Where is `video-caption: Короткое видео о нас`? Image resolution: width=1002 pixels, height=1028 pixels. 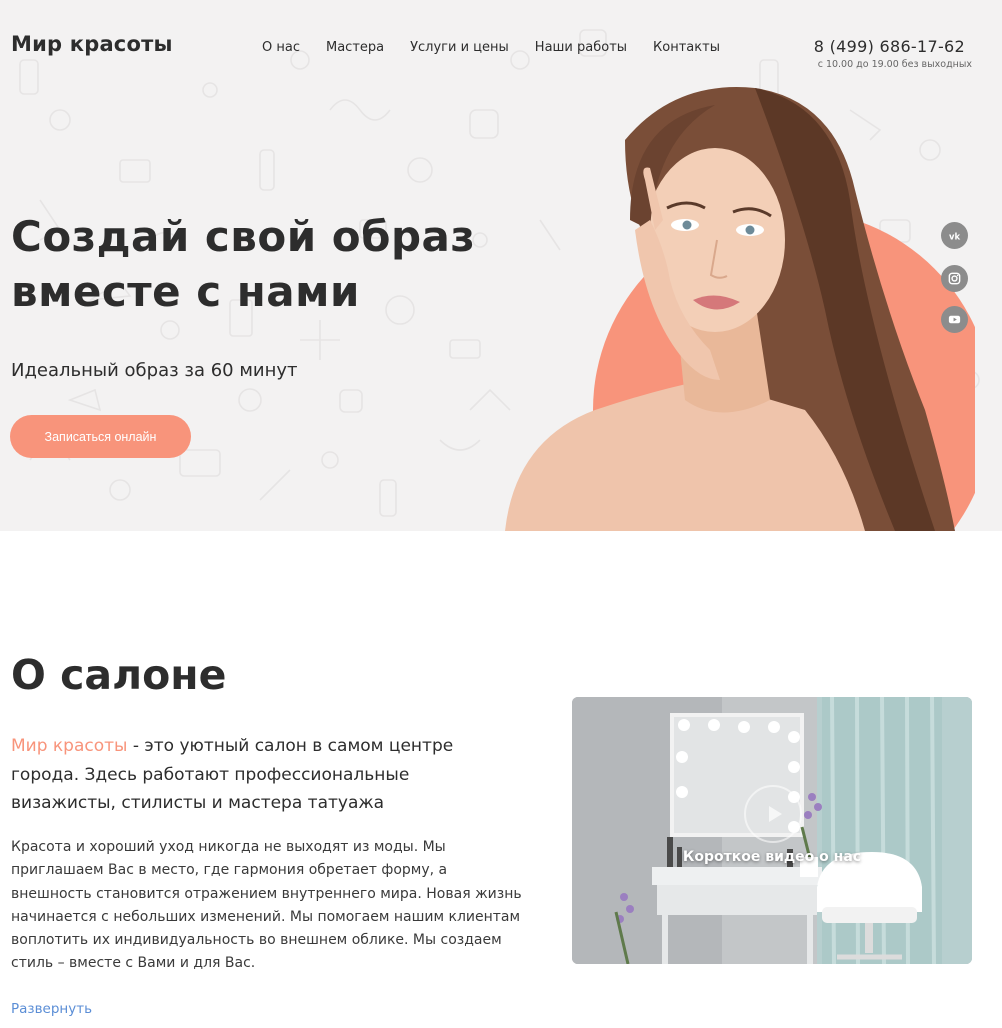
video-caption: Короткое видео о нас is located at coordinates (772, 857).